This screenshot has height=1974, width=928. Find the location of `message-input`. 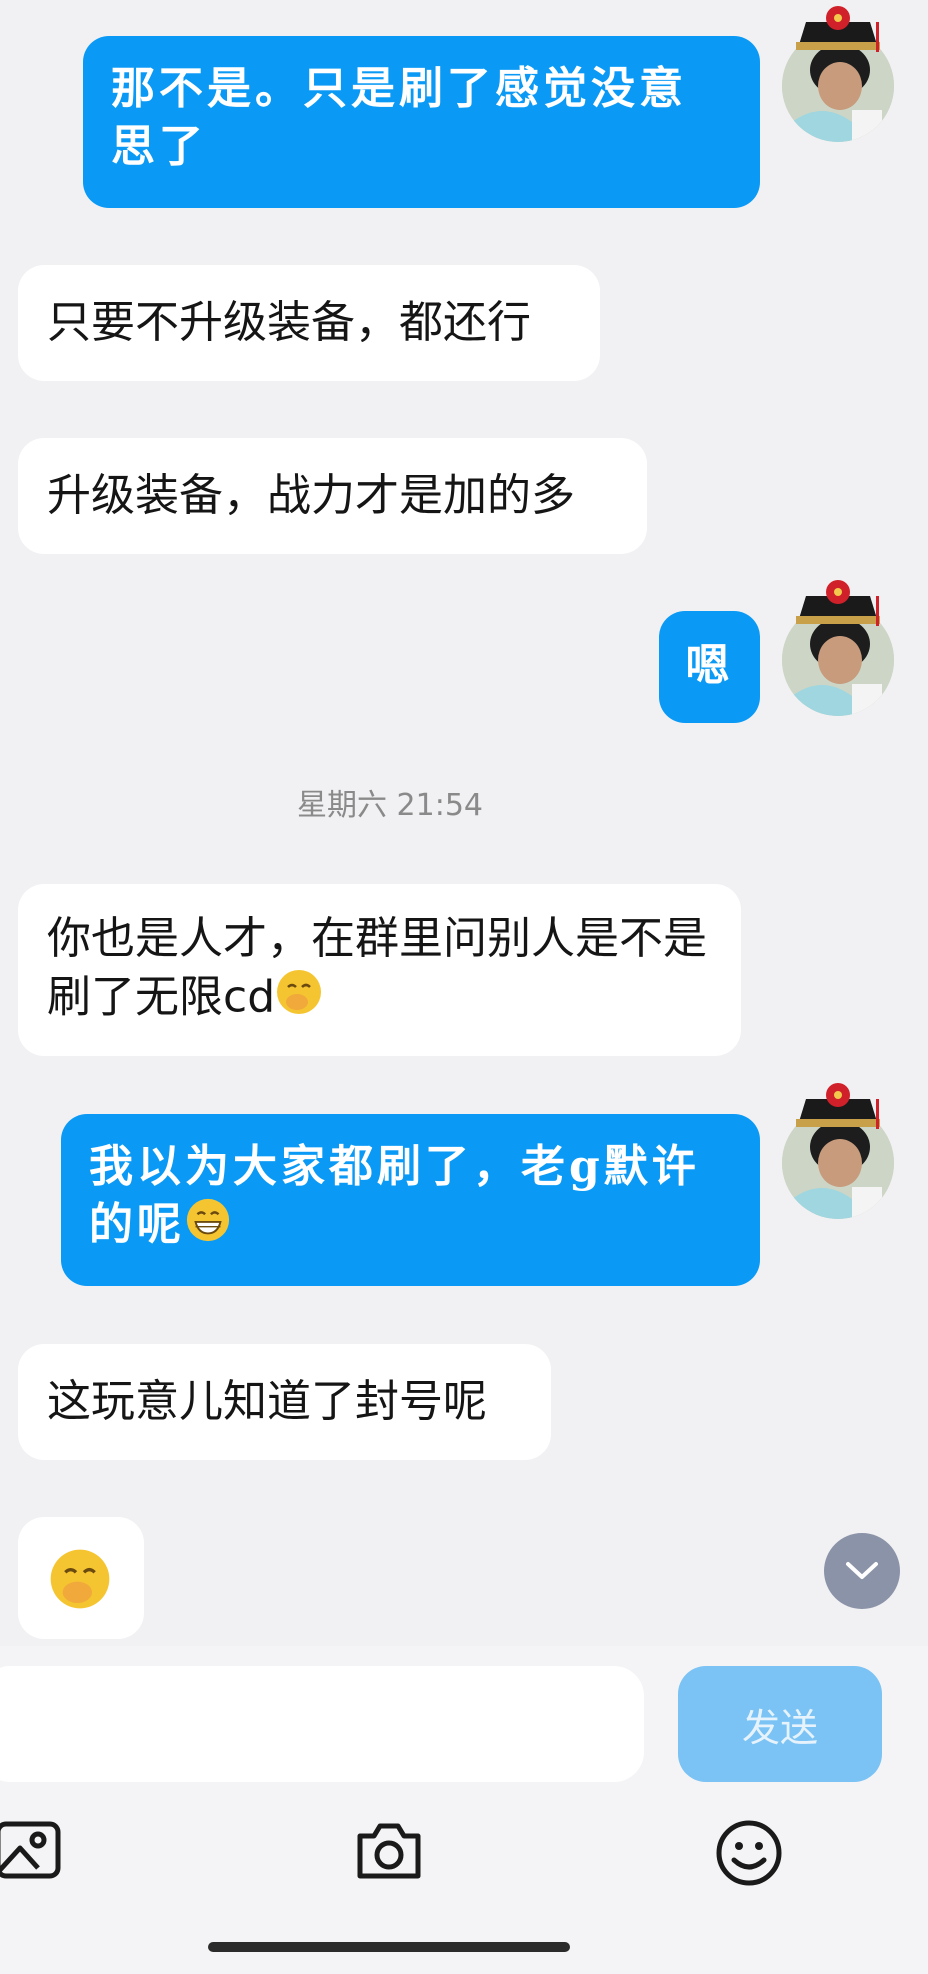

message-input is located at coordinates (322, 1724).